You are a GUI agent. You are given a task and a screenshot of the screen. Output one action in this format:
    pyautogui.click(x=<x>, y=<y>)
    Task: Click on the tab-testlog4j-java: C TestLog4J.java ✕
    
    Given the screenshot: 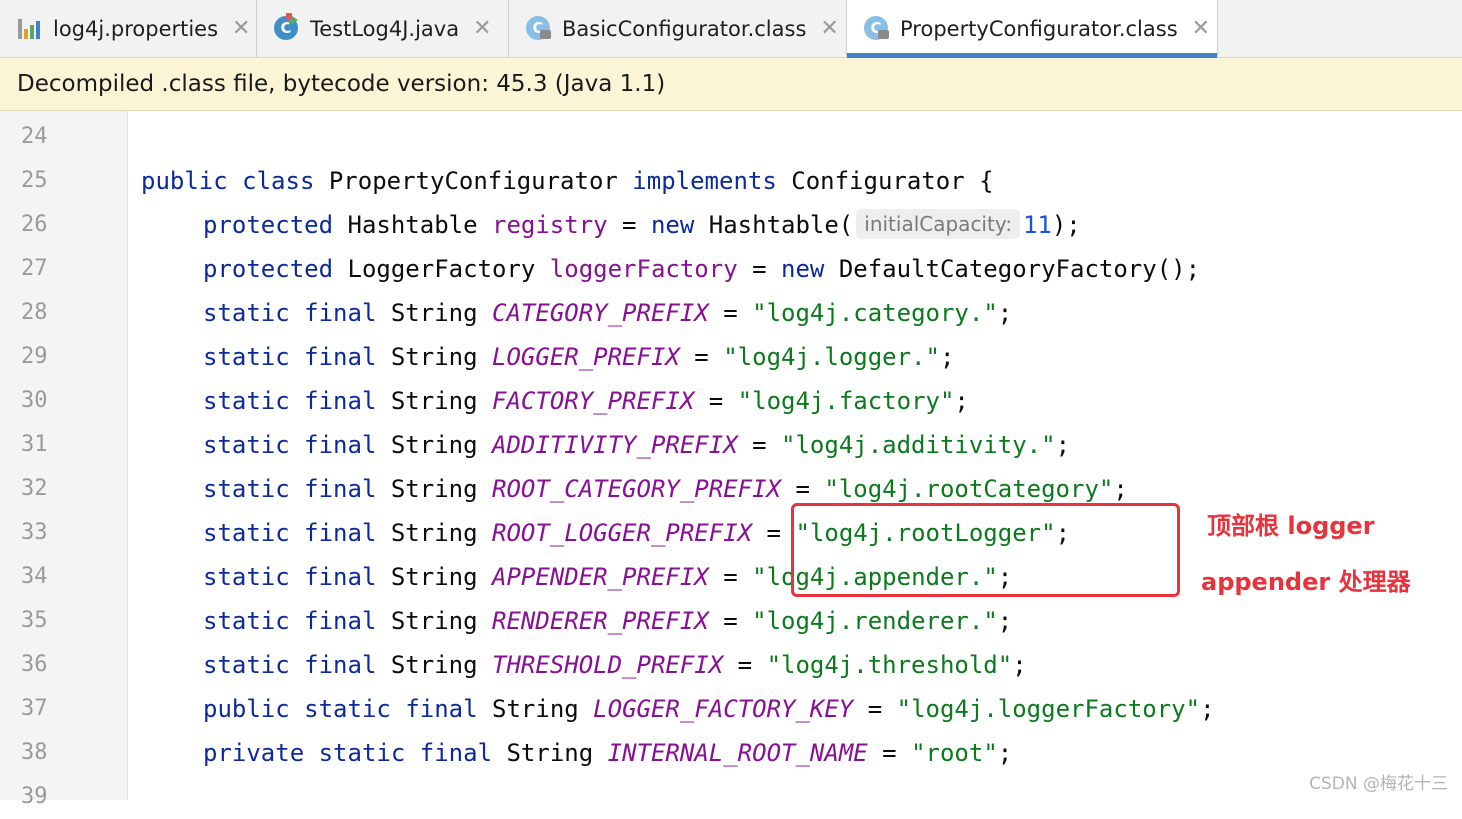 What is the action you would take?
    pyautogui.click(x=383, y=28)
    